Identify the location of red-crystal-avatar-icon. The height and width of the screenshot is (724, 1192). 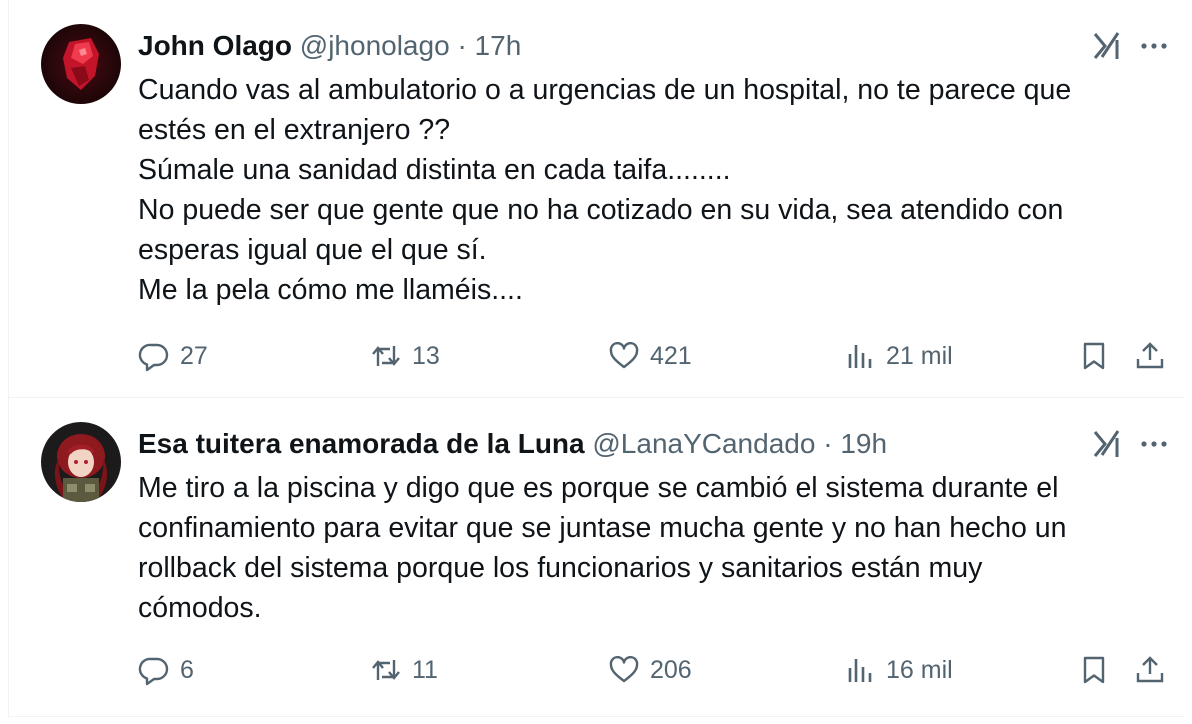
(81, 64).